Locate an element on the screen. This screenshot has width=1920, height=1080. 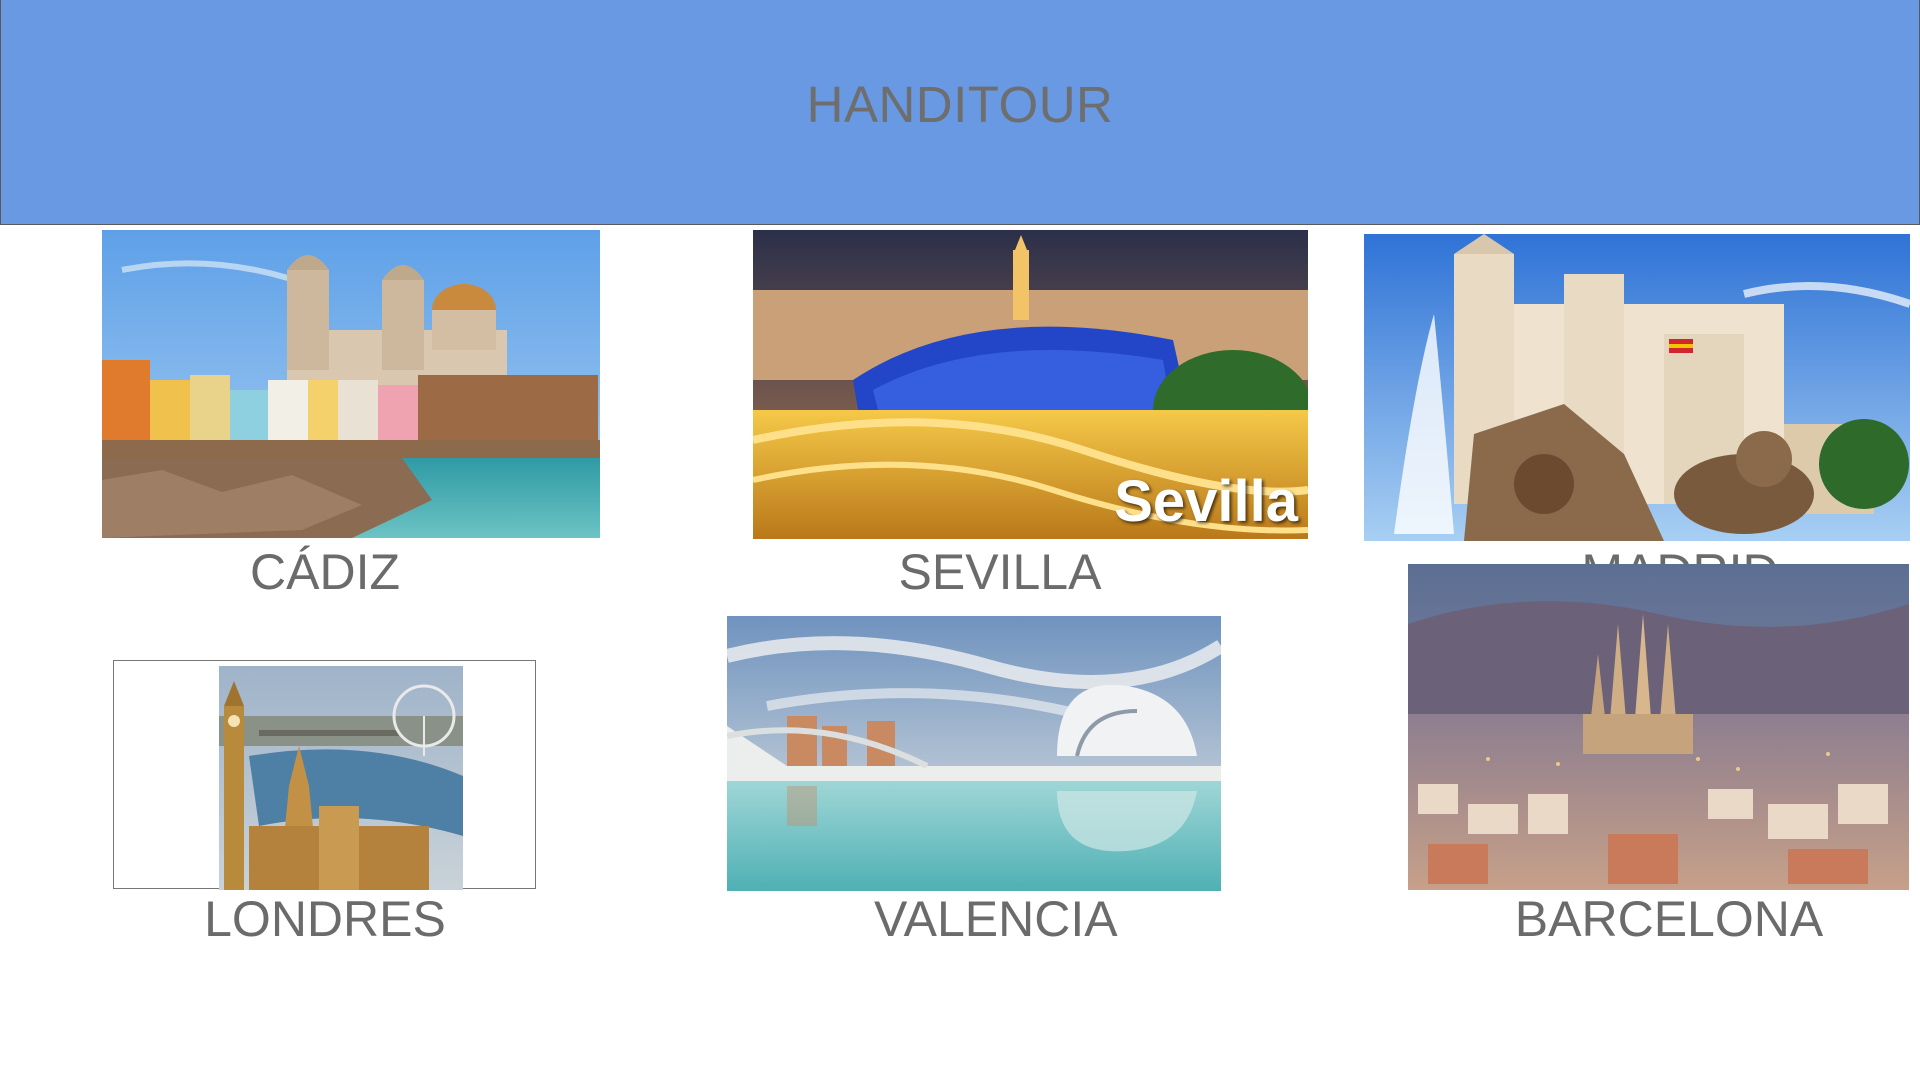
cadiz-tile is located at coordinates (351, 384).